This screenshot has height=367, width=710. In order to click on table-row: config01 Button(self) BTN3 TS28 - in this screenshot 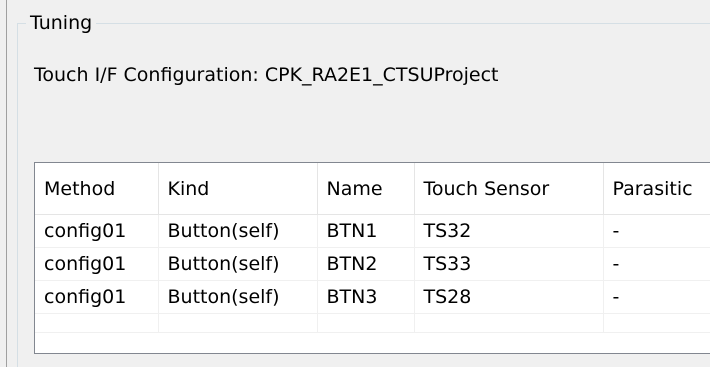, I will do `click(372, 297)`.